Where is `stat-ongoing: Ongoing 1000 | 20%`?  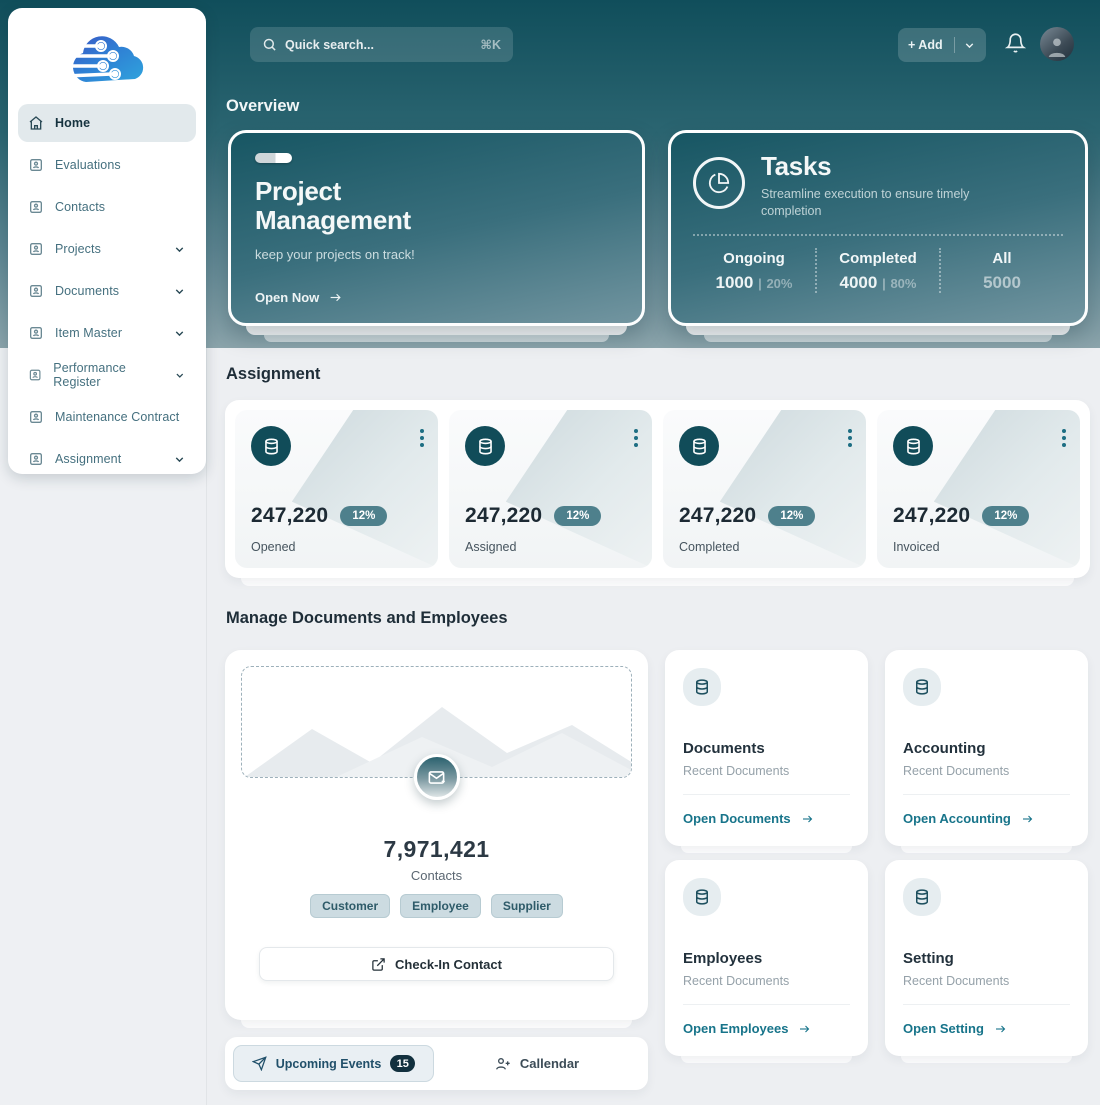
stat-ongoing: Ongoing 1000 | 20% is located at coordinates (754, 270).